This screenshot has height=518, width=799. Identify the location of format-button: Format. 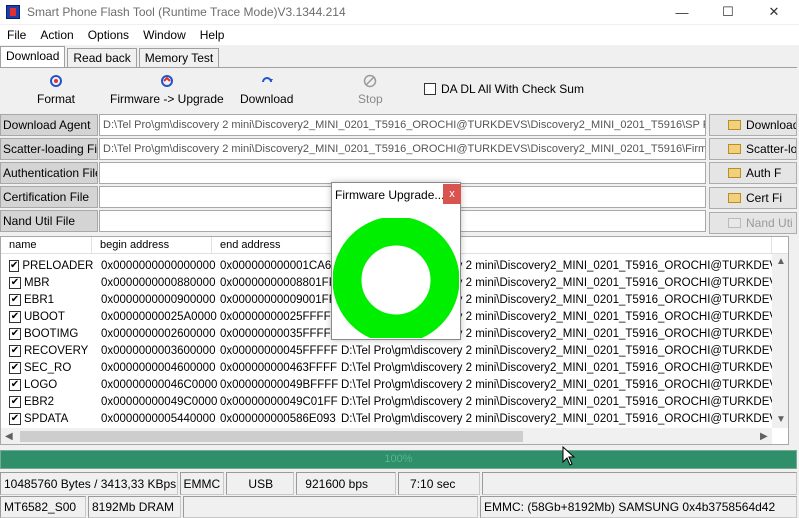
(56, 90).